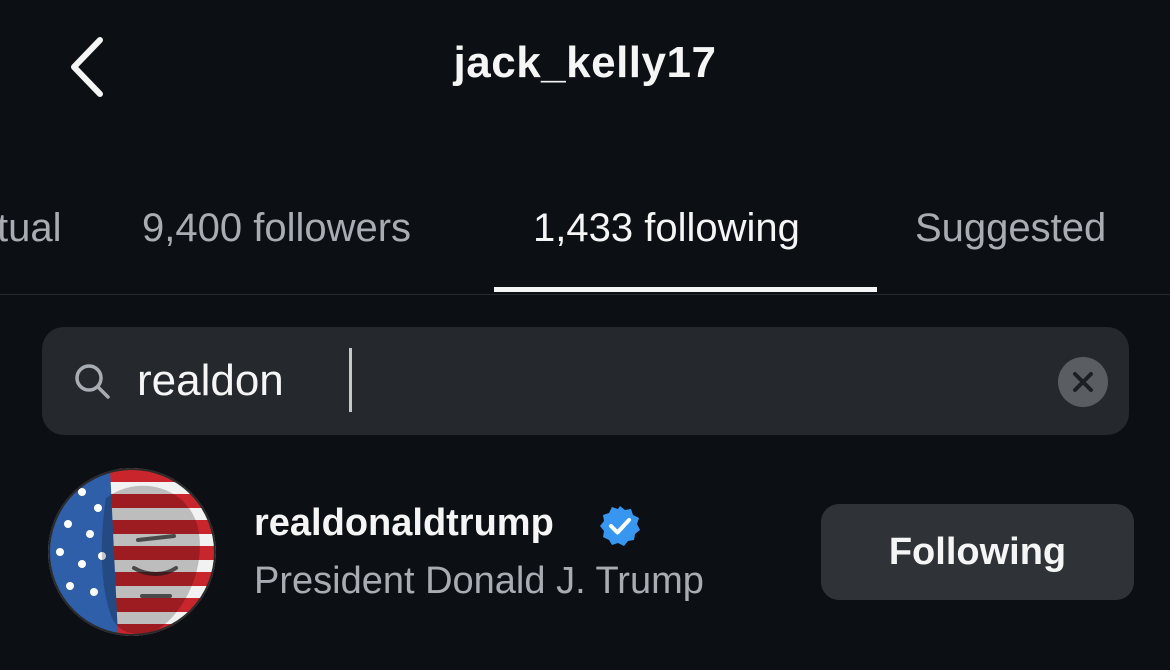 This screenshot has height=670, width=1170. I want to click on search-icon, so click(92, 381).